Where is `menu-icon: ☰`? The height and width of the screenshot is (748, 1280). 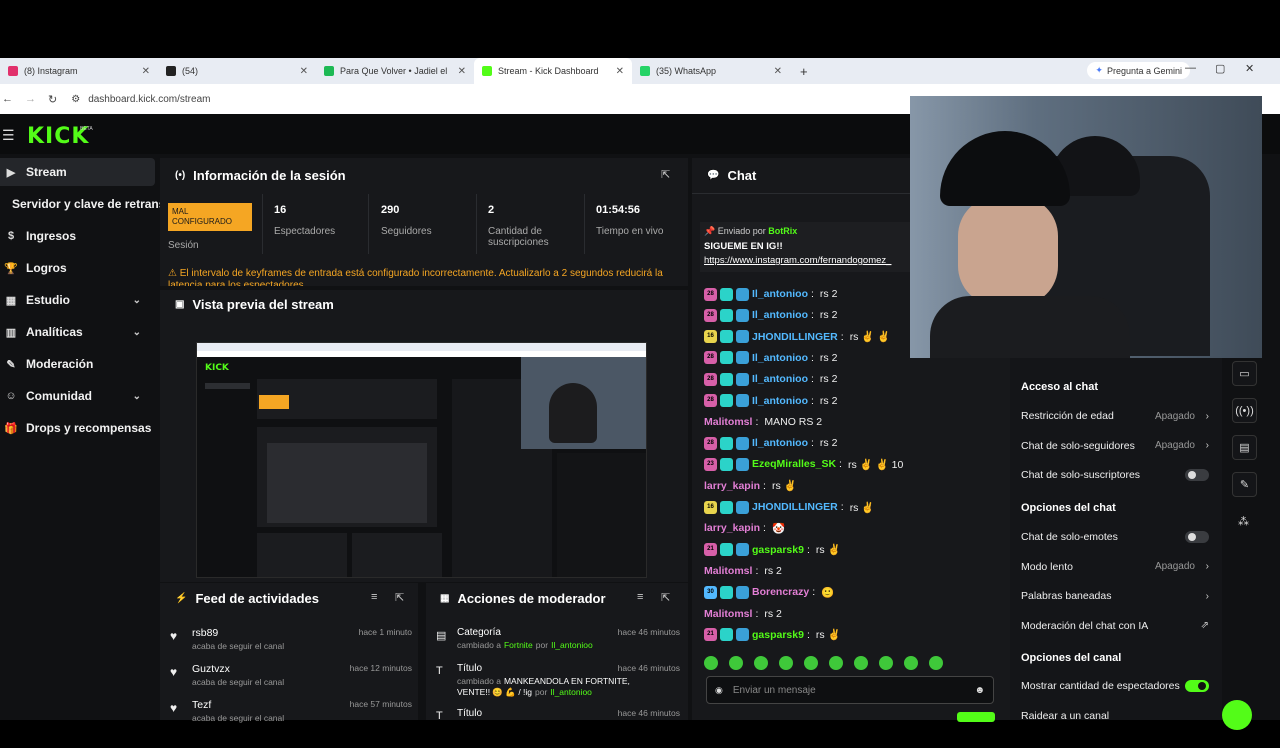 menu-icon: ☰ is located at coordinates (8, 135).